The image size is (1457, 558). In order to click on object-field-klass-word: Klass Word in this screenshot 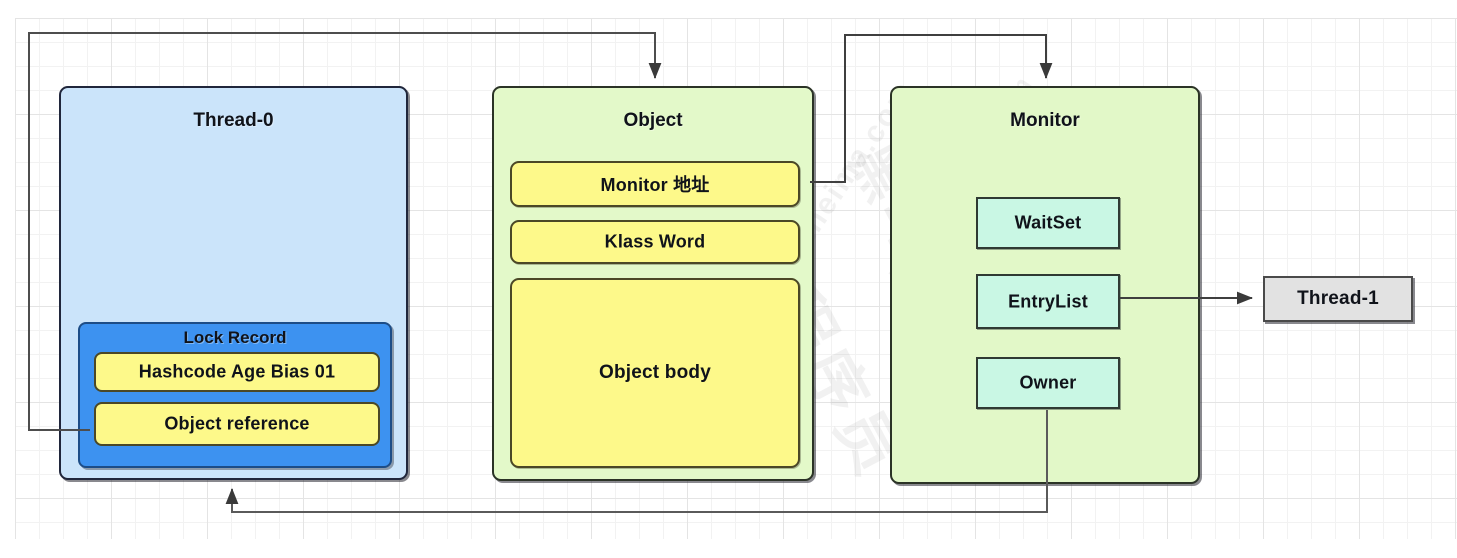, I will do `click(655, 242)`.